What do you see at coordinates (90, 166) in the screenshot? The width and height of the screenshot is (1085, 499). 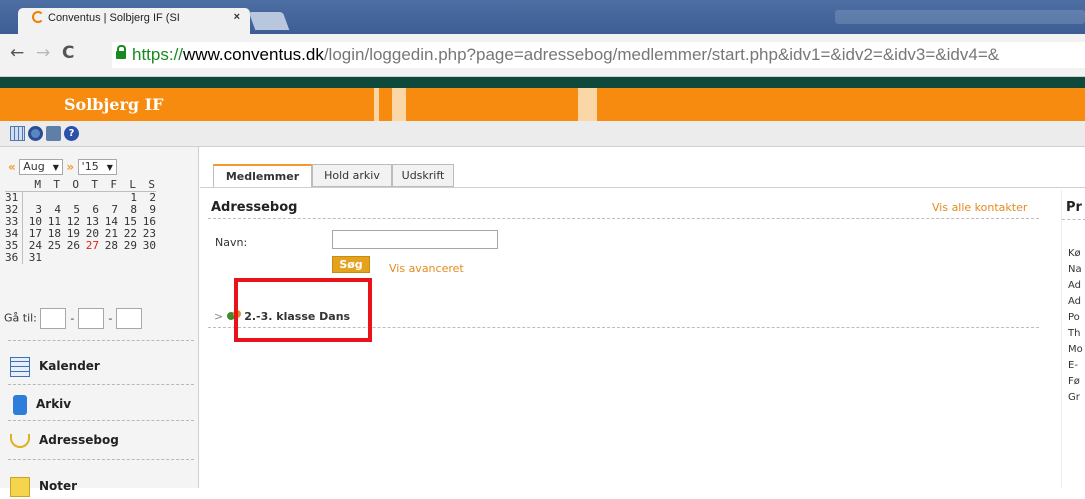 I see `year-value: '15` at bounding box center [90, 166].